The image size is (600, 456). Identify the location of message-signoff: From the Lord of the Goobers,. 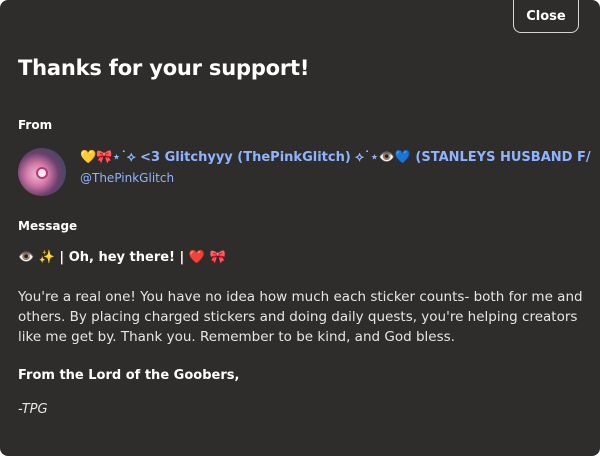
(129, 375).